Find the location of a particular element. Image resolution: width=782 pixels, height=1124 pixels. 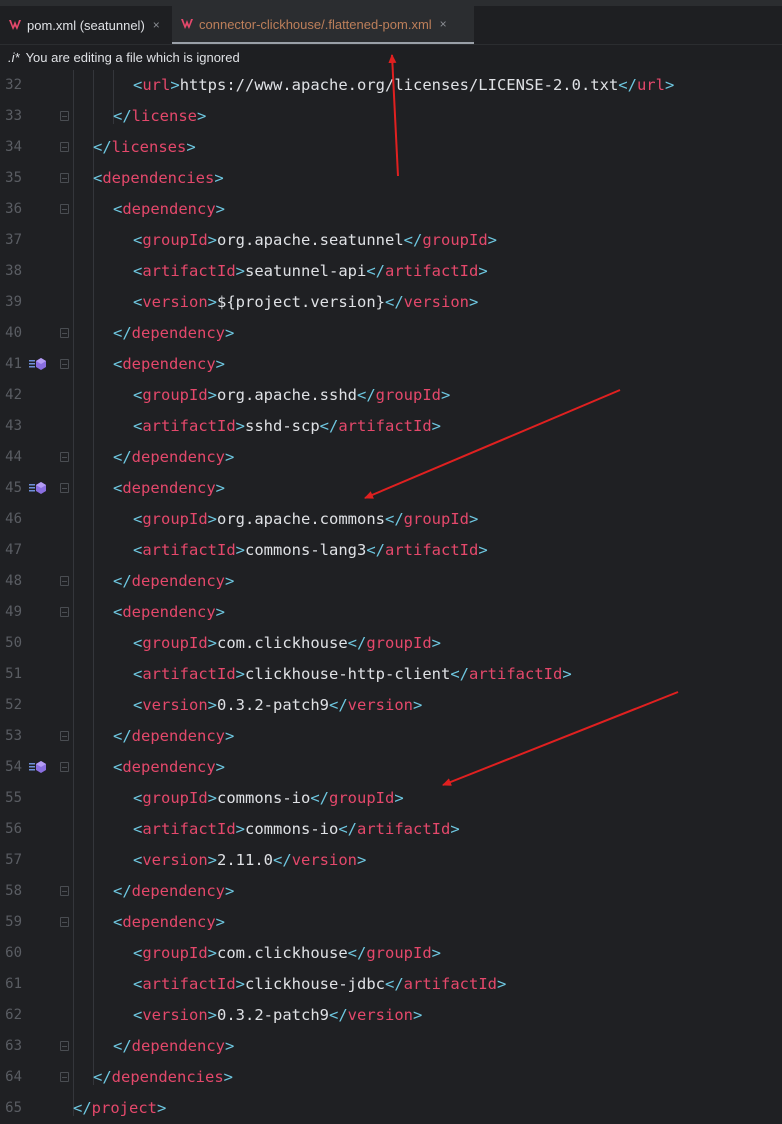

code-line: 43 <artifactId>sshd-scp</artifactId> is located at coordinates (391, 426).